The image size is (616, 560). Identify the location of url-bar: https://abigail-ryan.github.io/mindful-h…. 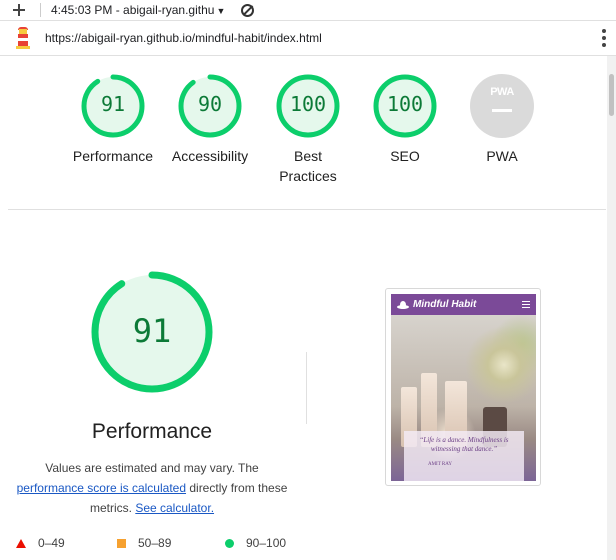
(308, 38).